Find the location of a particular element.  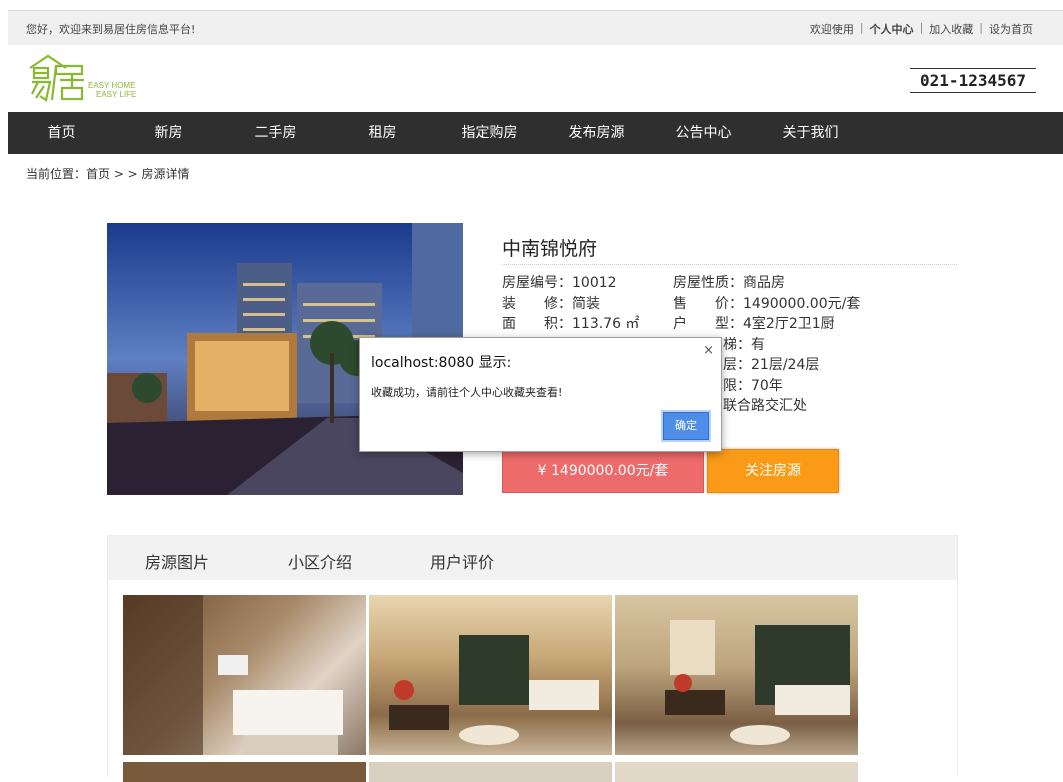

dialog-message: 收藏成功，请前往个人中心收藏夹查看! is located at coordinates (467, 392).